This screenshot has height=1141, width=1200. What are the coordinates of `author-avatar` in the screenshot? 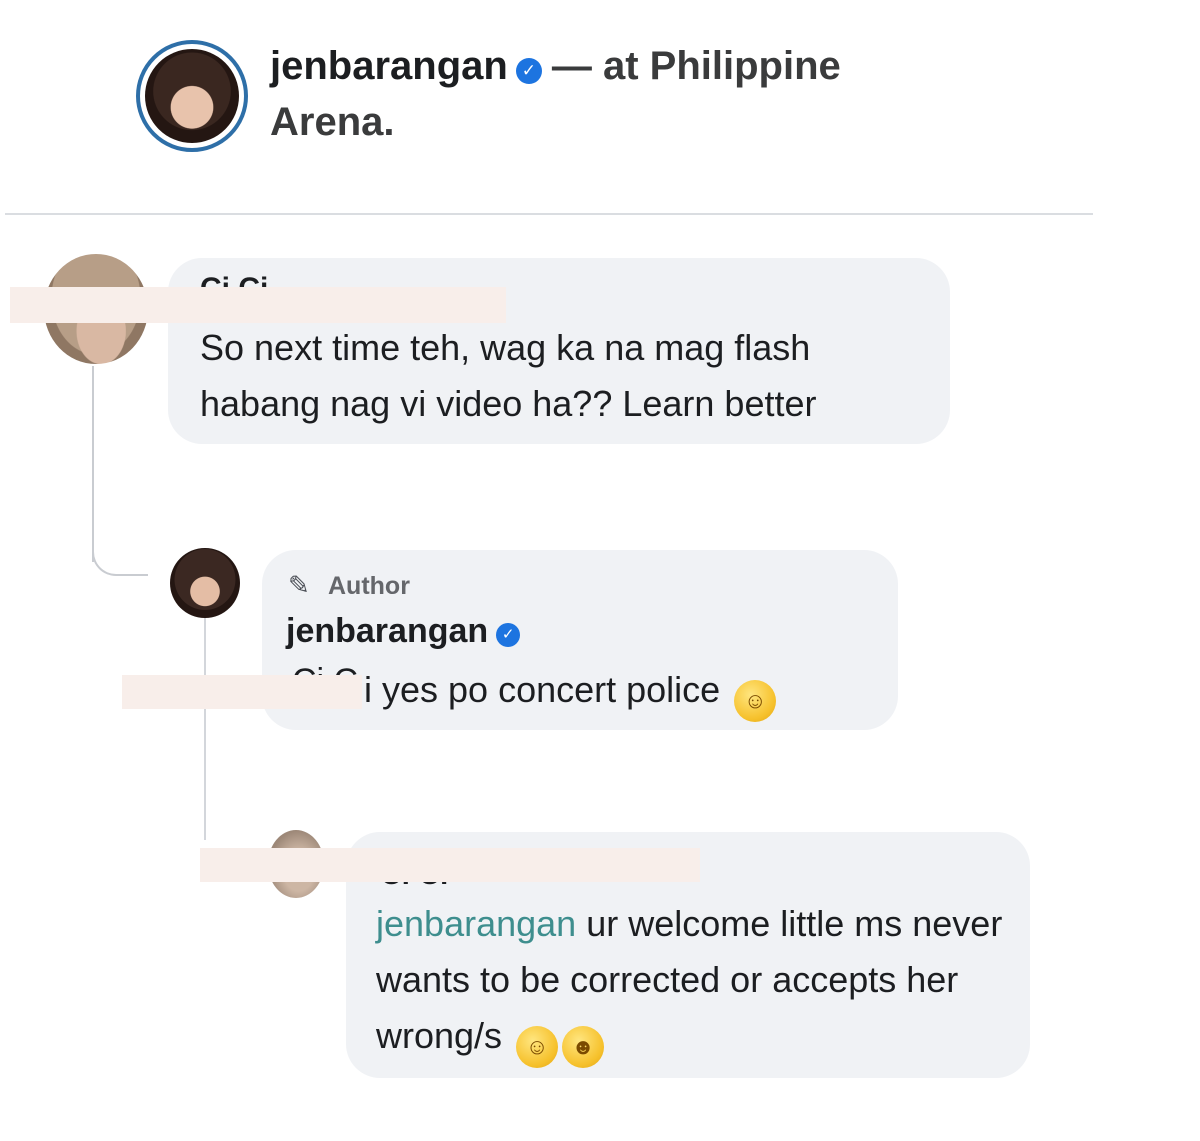 It's located at (205, 583).